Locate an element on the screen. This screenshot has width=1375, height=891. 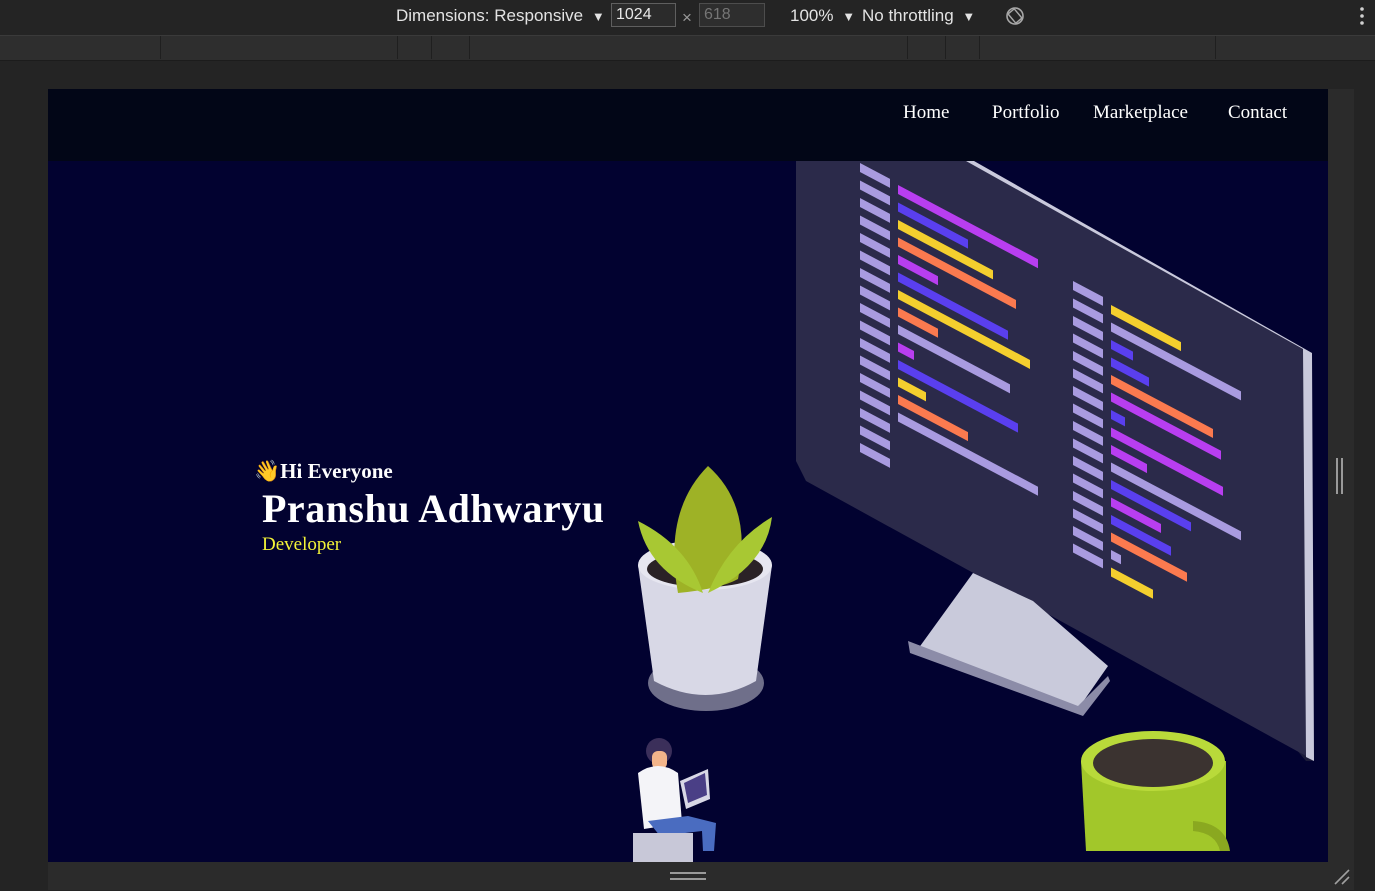
throttling-dropdown: No throttling ▼ is located at coordinates (918, 16).